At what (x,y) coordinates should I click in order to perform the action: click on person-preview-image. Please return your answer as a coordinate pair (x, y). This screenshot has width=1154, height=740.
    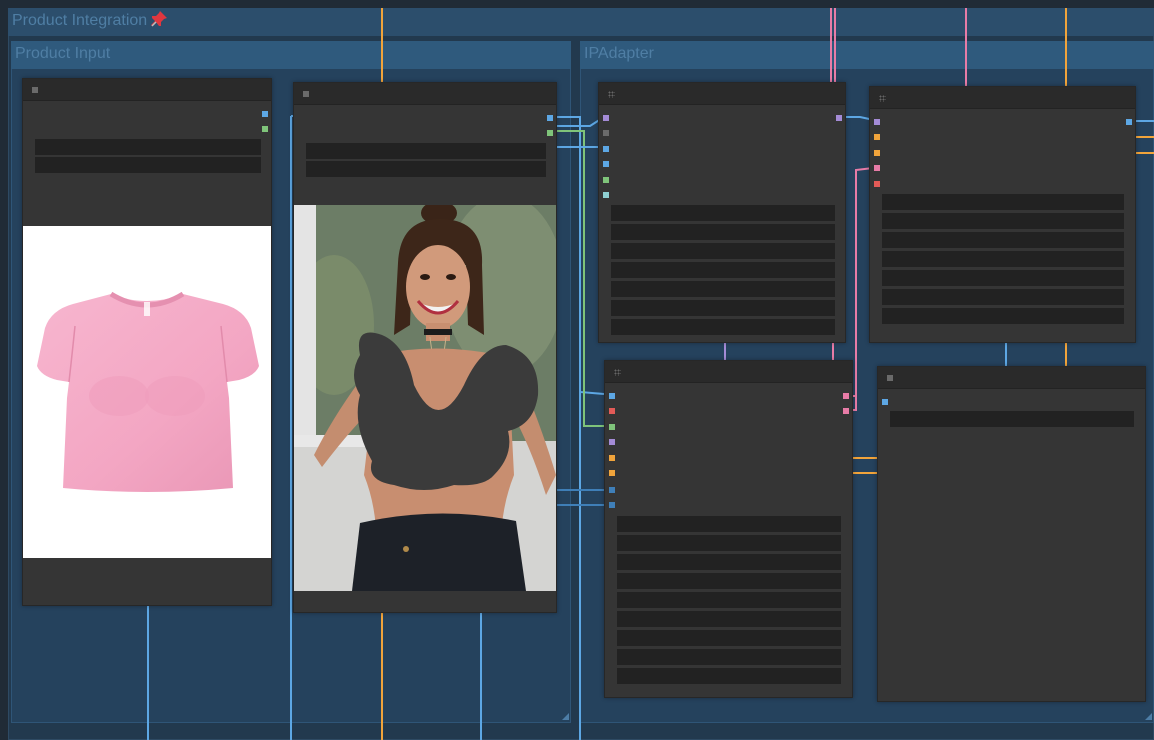
    Looking at the image, I should click on (425, 398).